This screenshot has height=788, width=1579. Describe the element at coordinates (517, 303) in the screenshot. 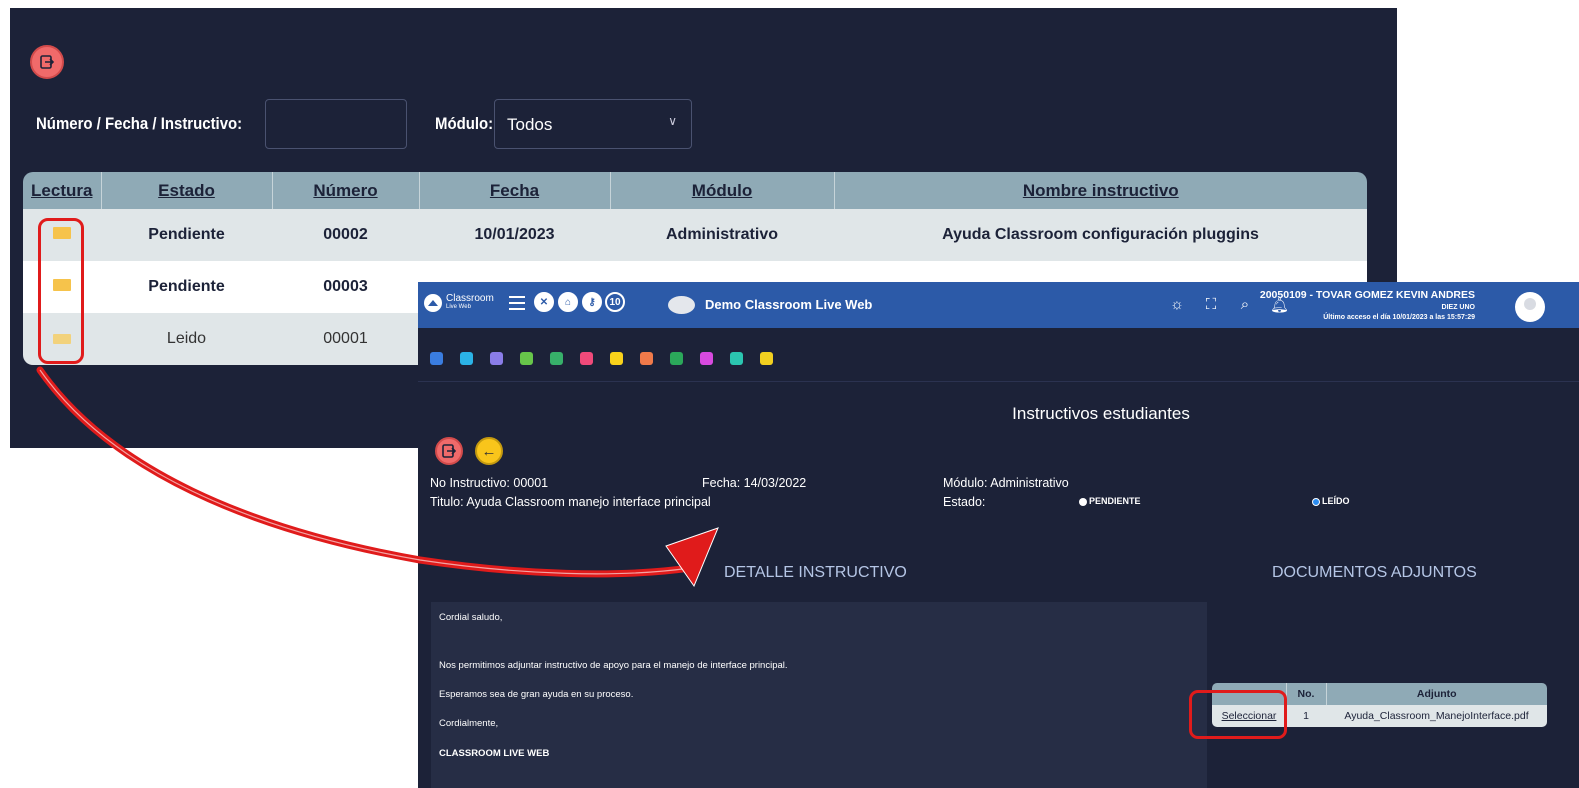

I see `hamburger-menu-icon` at that location.